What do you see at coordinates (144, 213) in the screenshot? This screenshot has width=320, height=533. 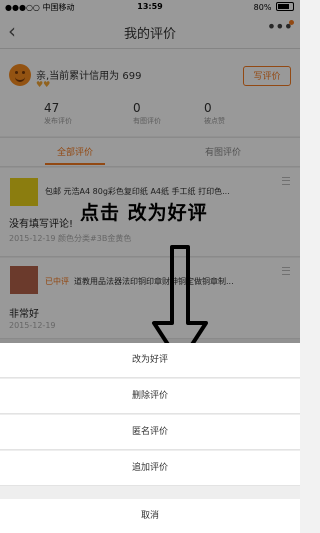 I see `annotation-text: 点击 改为好评` at bounding box center [144, 213].